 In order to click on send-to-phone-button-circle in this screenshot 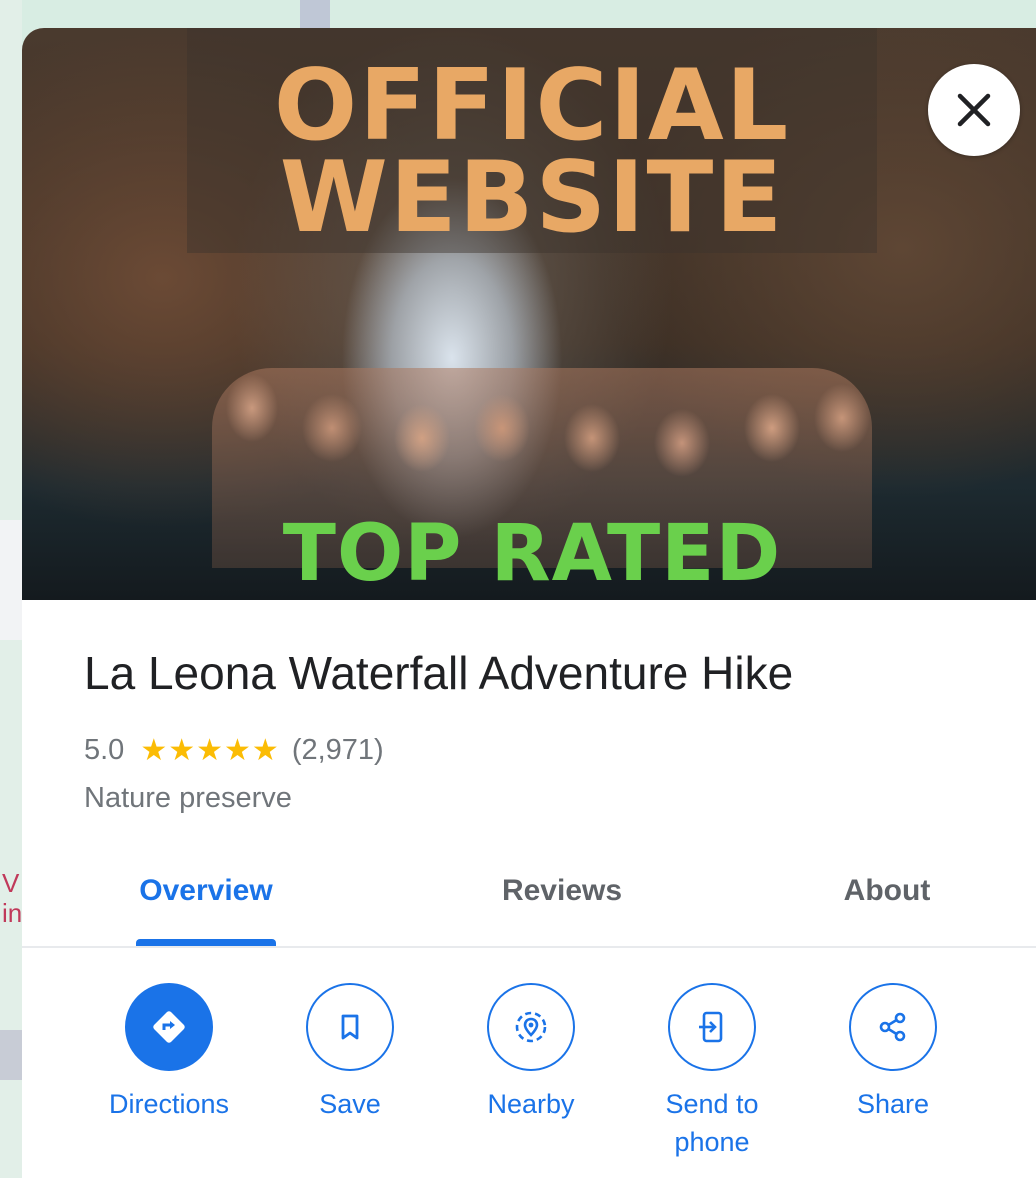, I will do `click(712, 1027)`.